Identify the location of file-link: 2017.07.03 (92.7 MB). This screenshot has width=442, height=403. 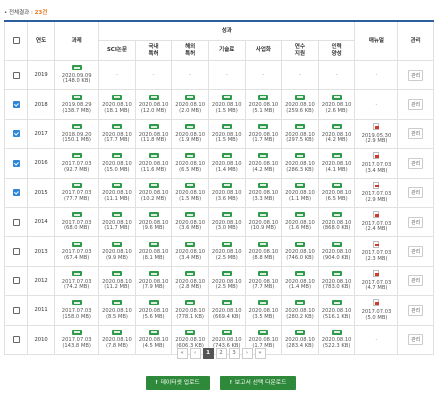
(76, 163).